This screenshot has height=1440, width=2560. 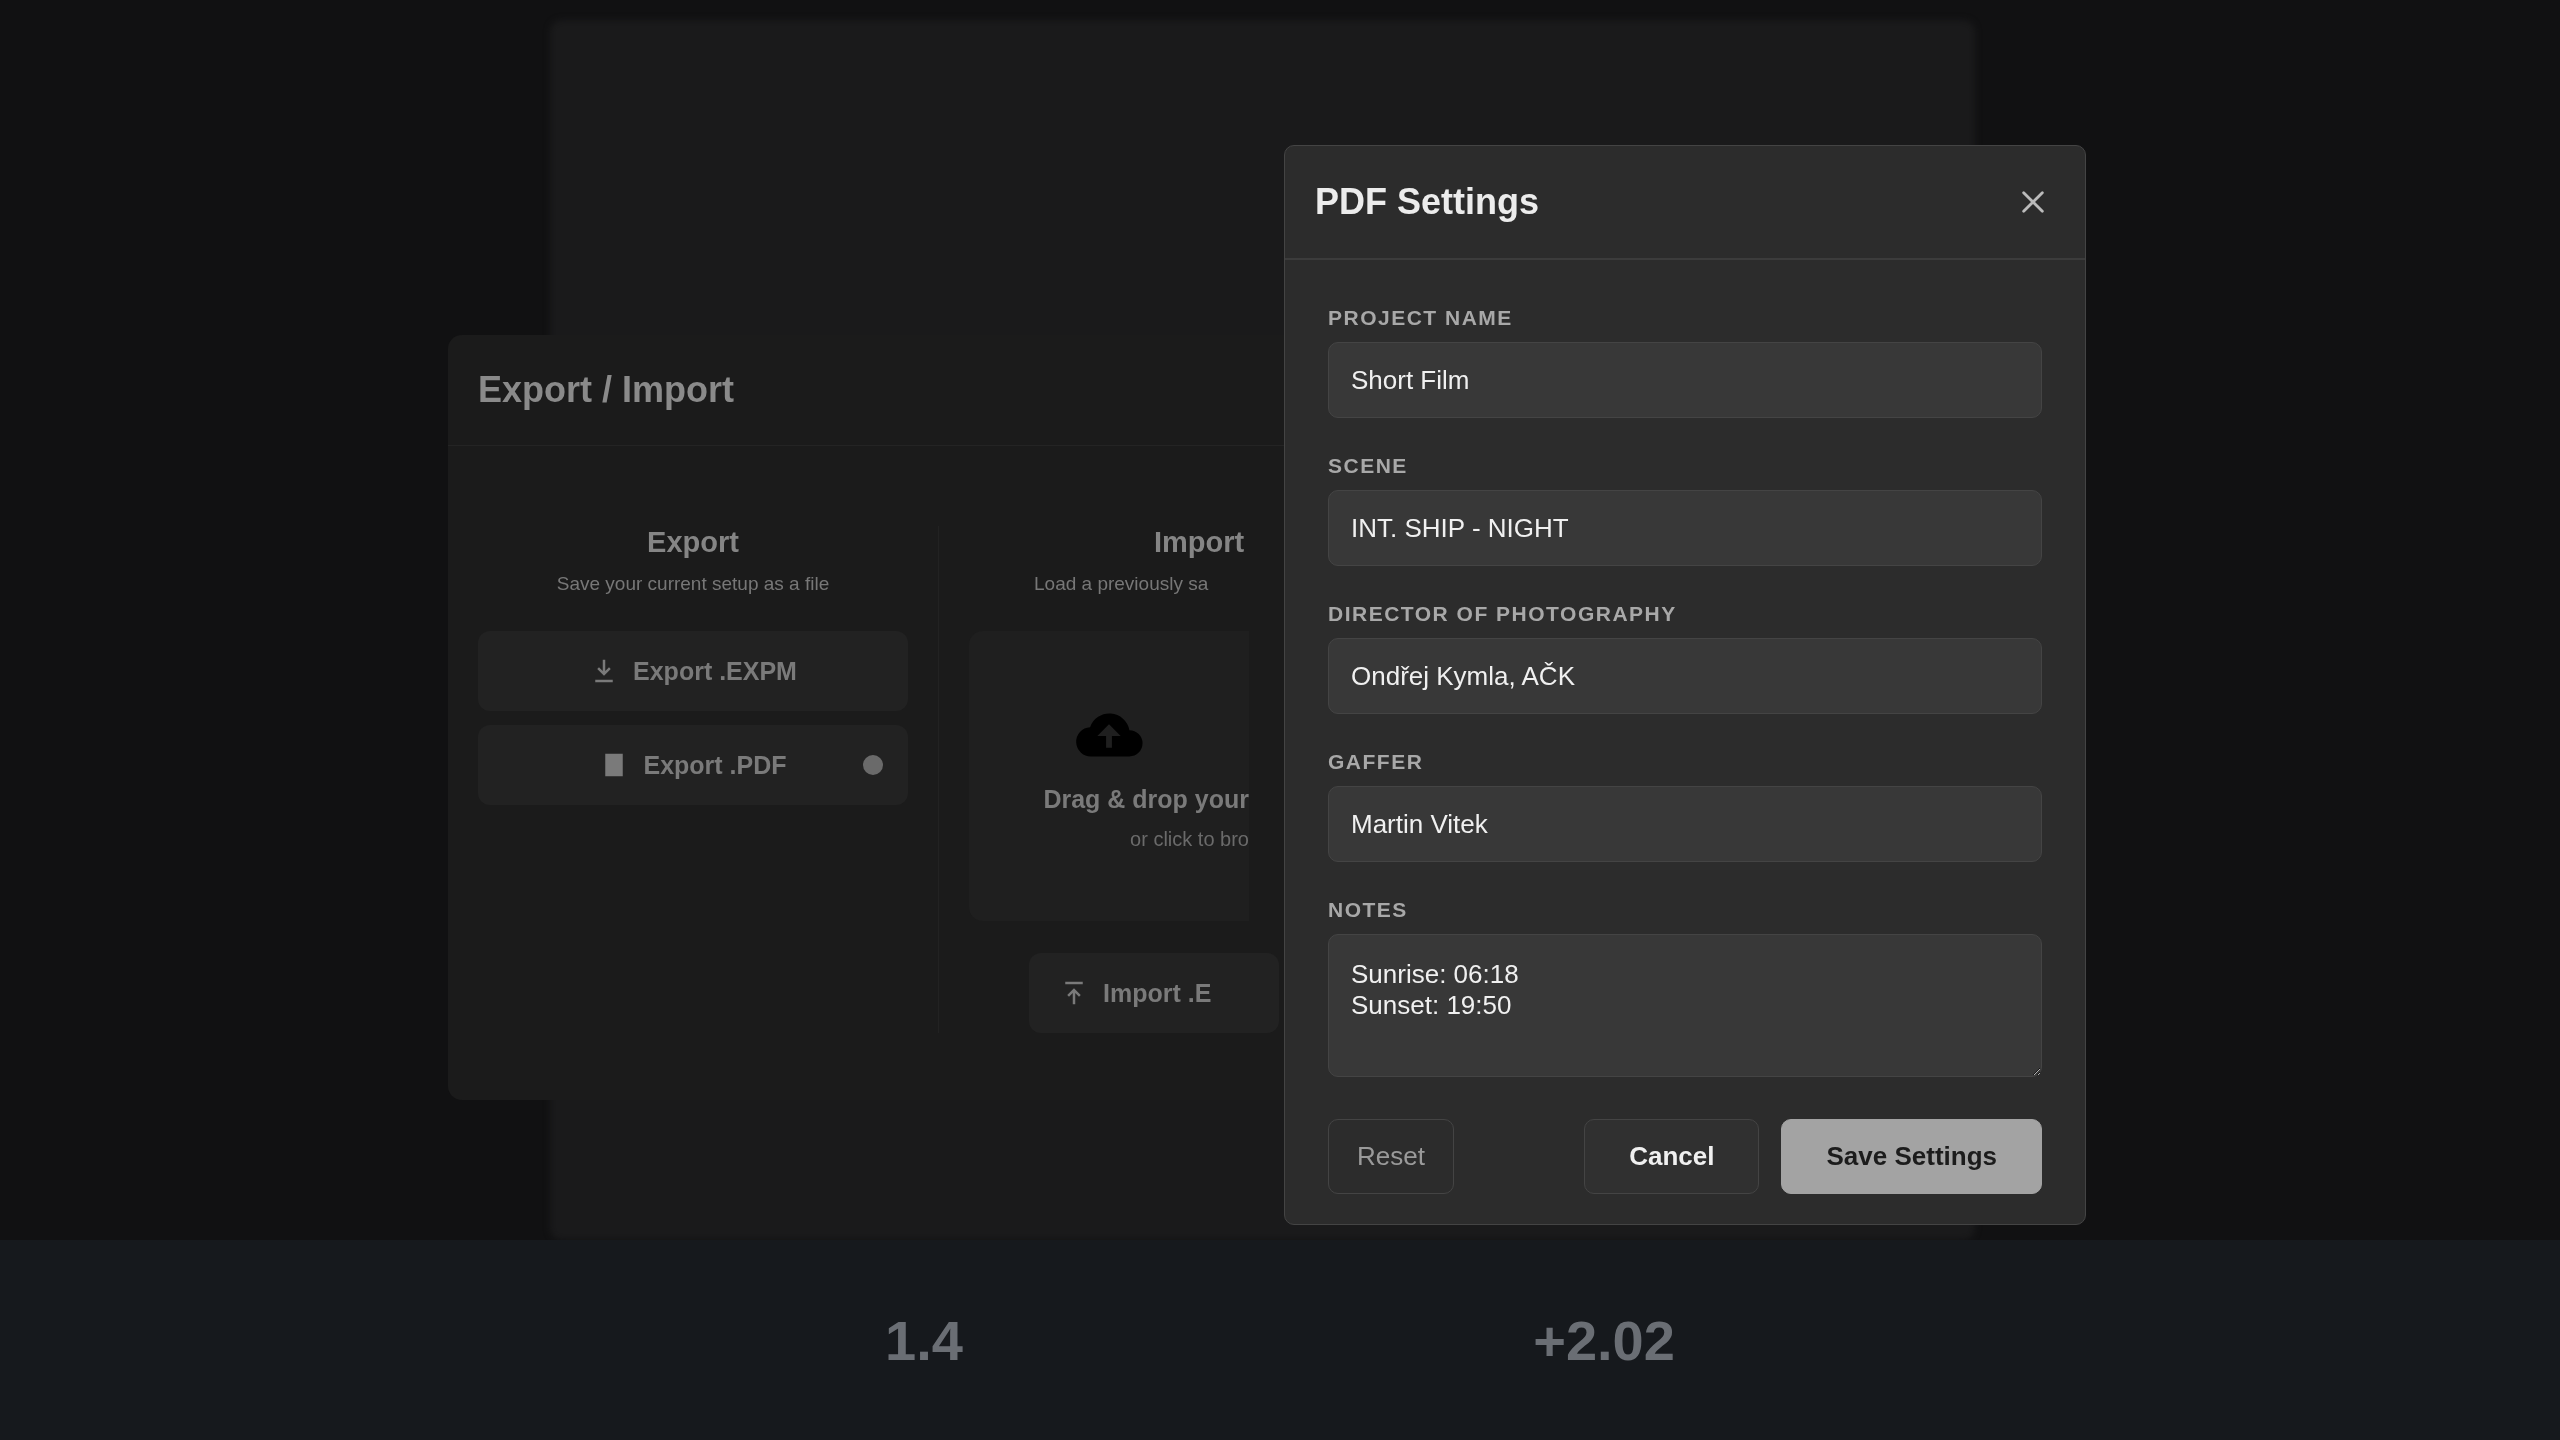 What do you see at coordinates (1109, 776) in the screenshot?
I see `drop-zone: Drag & drop your or click to bro` at bounding box center [1109, 776].